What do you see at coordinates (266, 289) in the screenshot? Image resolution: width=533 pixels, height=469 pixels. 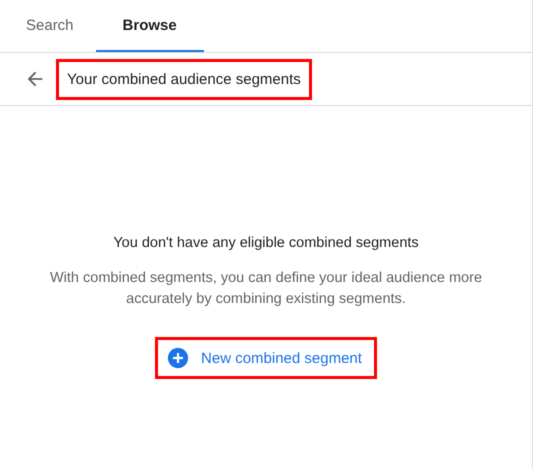 I see `empty-state-description: With combined segments, you can define your ideal audience more accurately by combining existing segments.` at bounding box center [266, 289].